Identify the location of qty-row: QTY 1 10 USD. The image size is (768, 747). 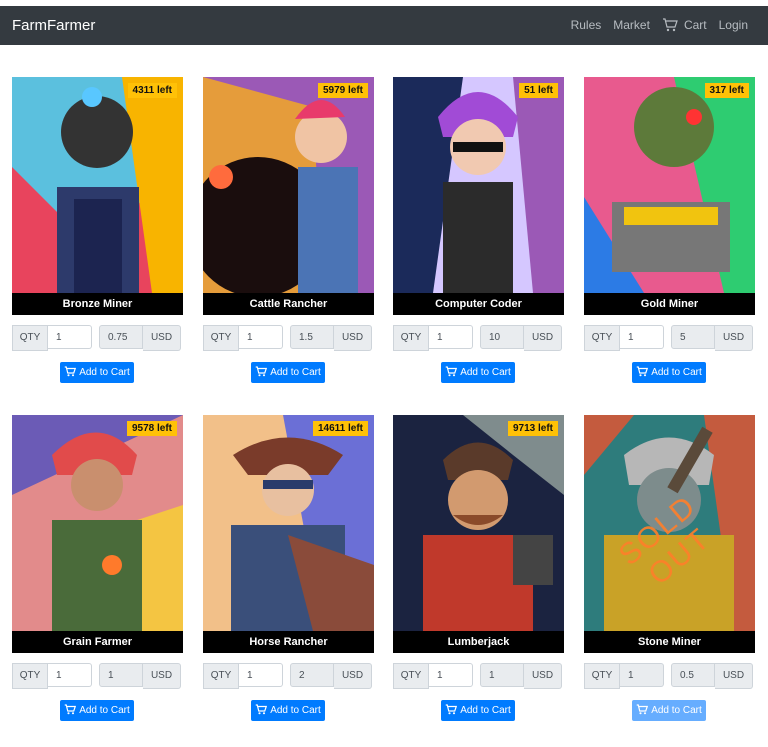
(478, 338).